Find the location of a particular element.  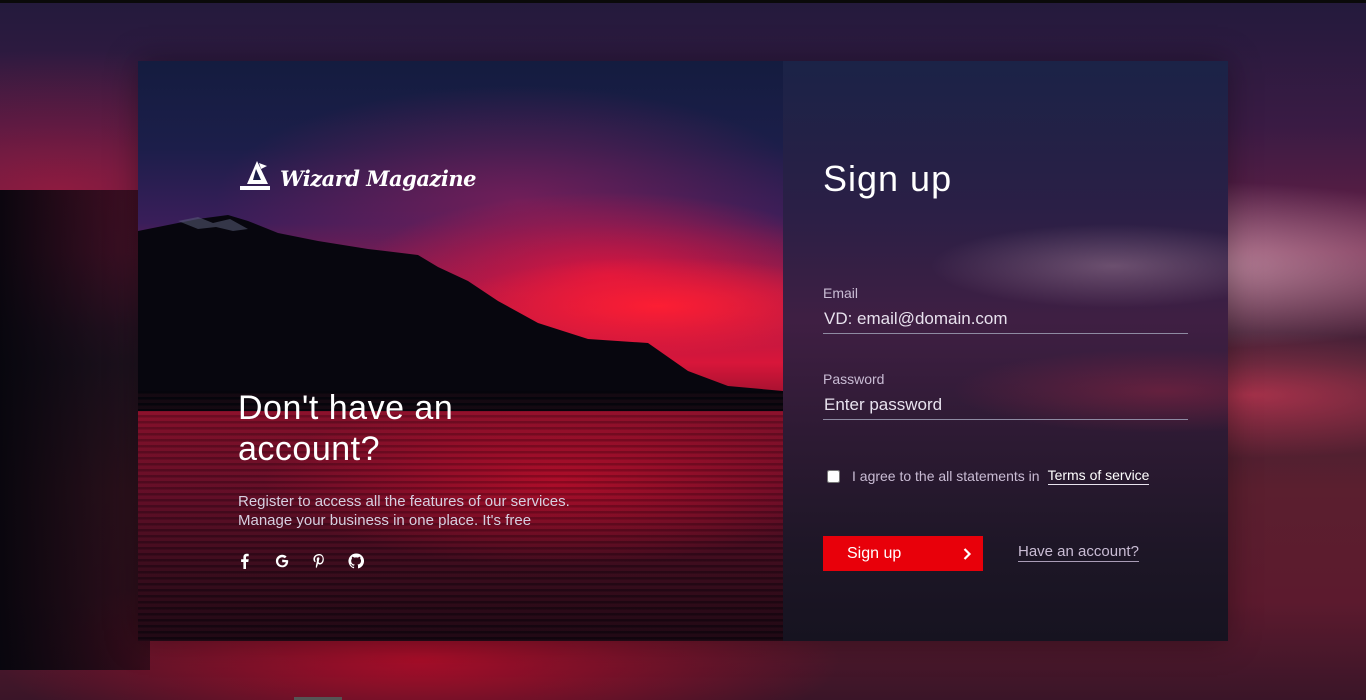

sign-up-button: Sign up is located at coordinates (903, 553).